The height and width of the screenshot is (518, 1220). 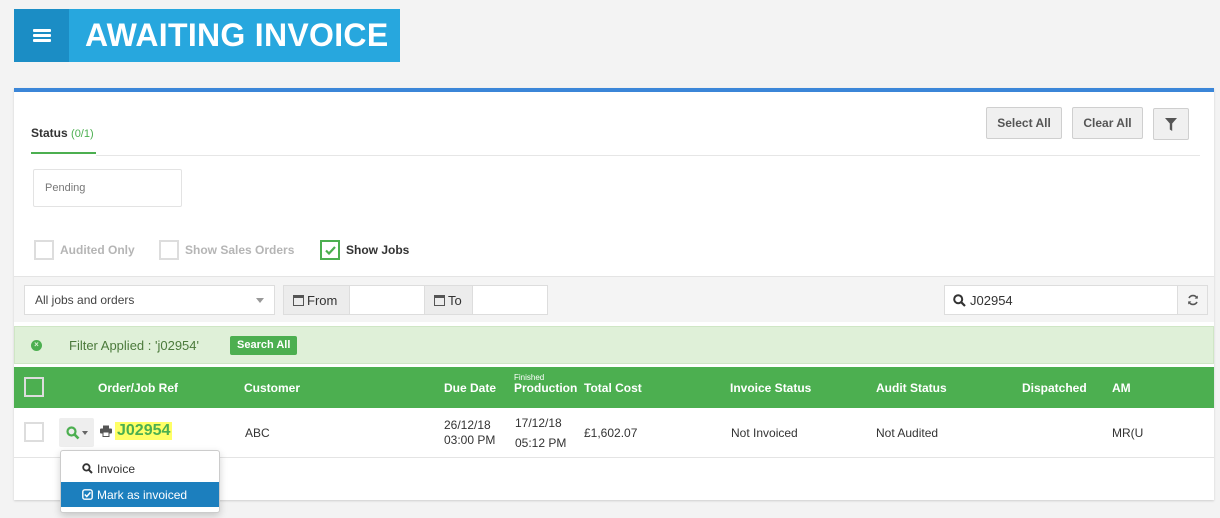 I want to click on cell-invoice-status: Not Invoiced, so click(x=764, y=433).